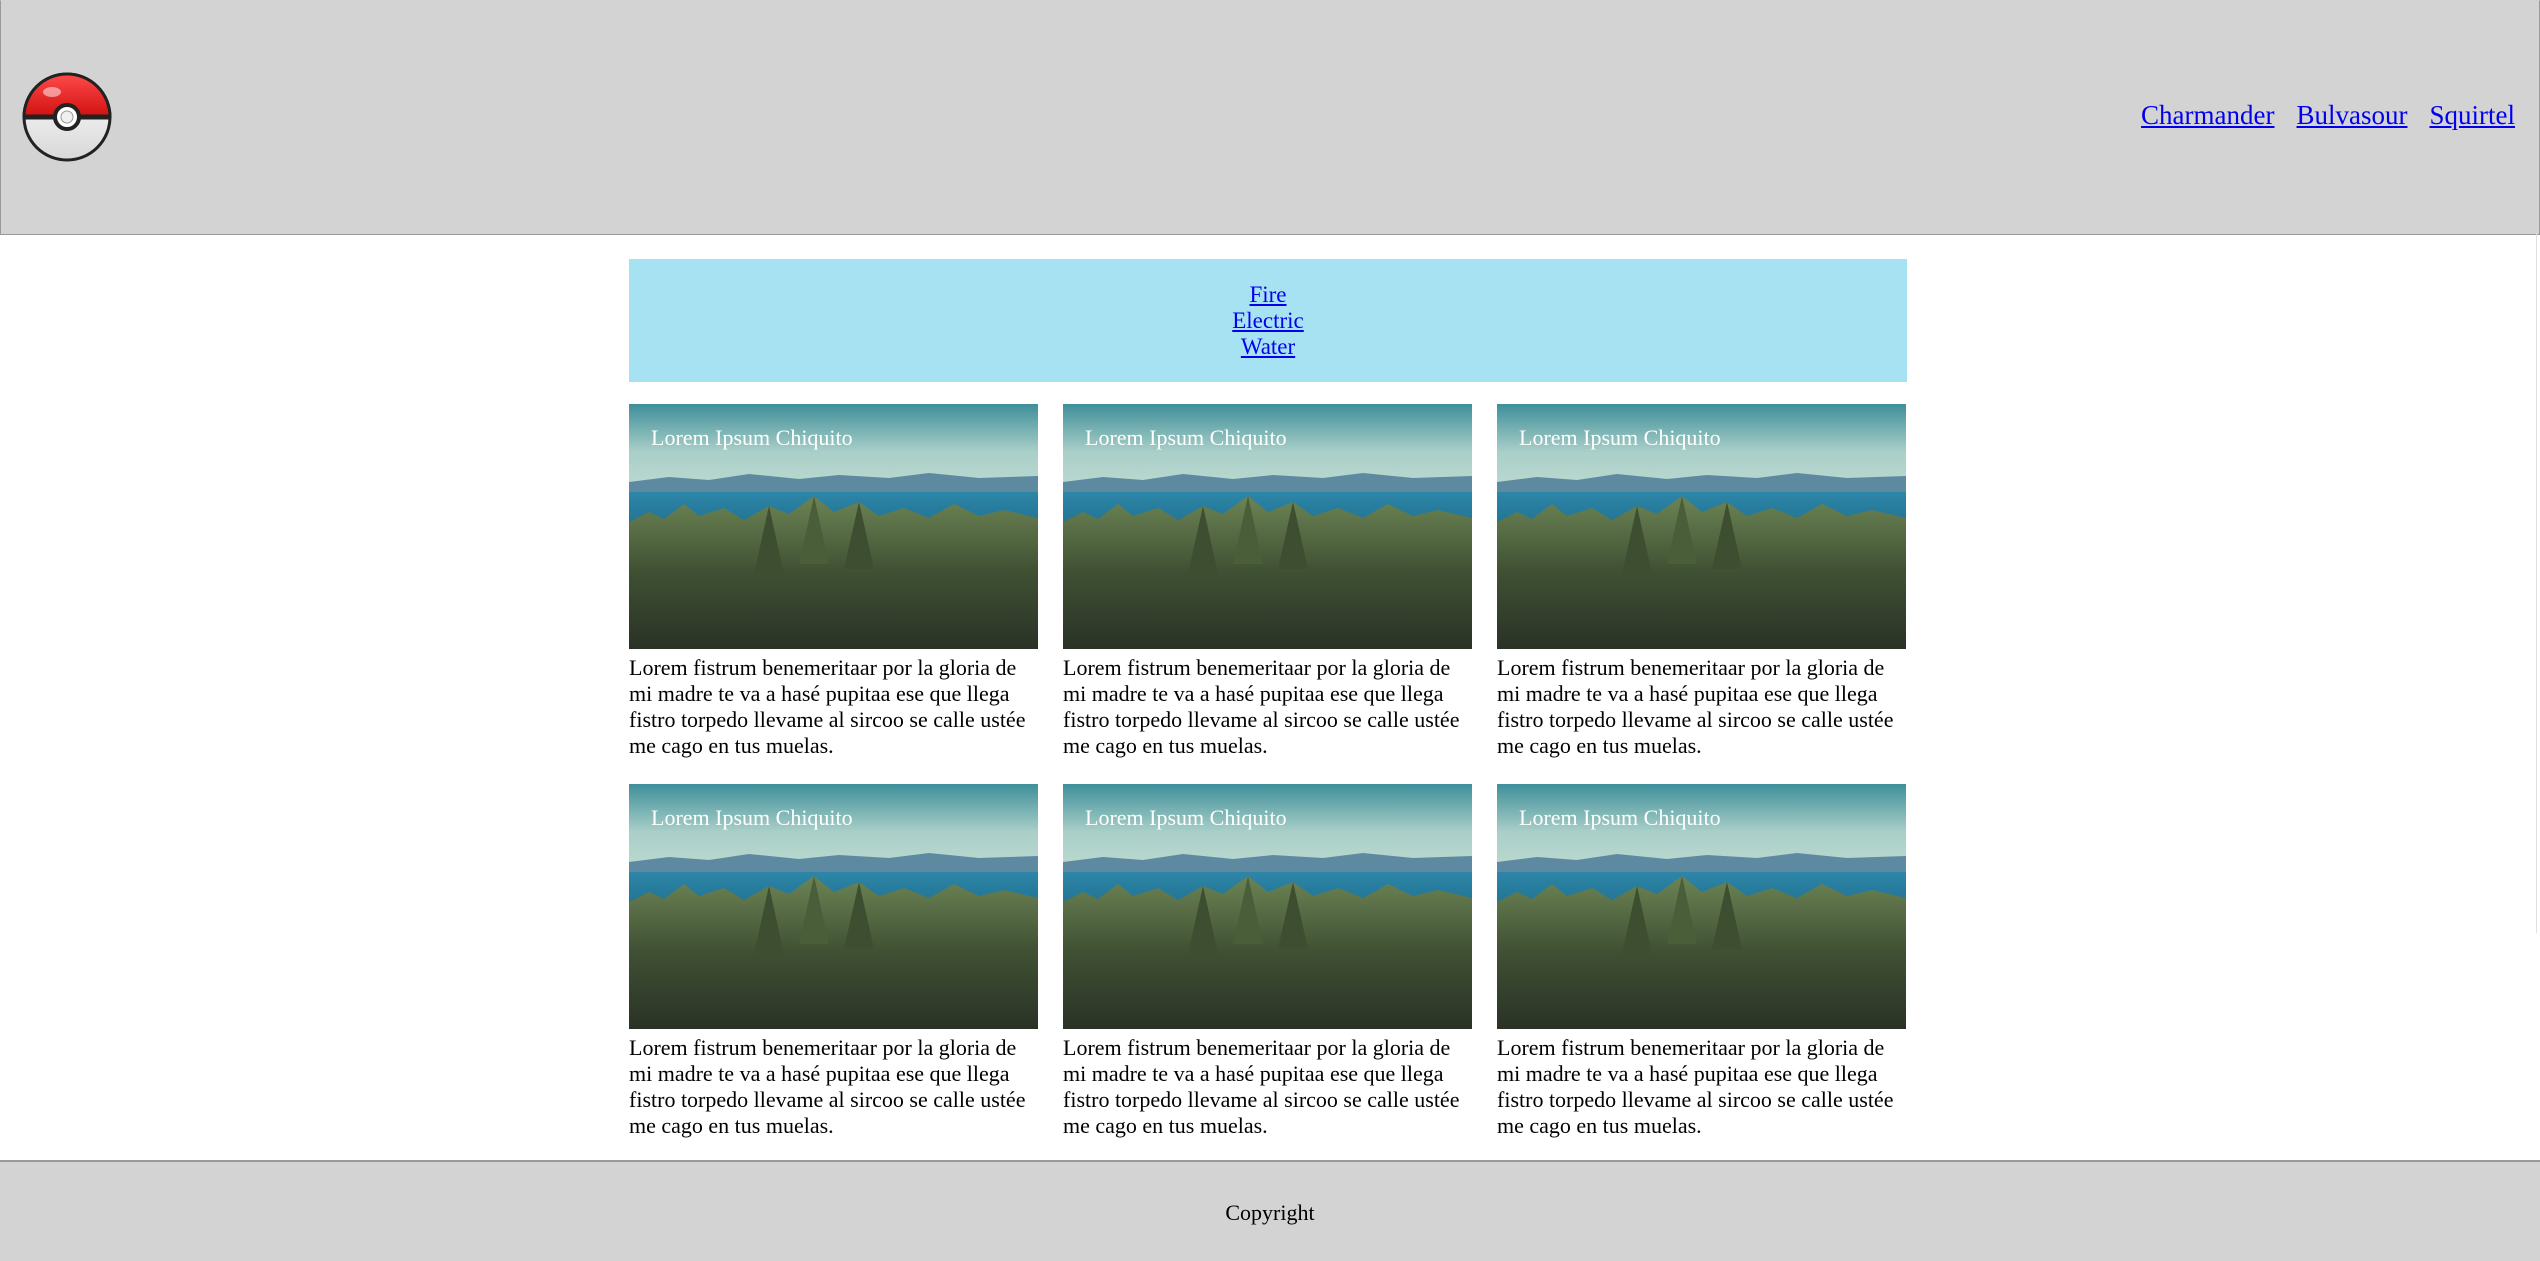 The image size is (2540, 1261). I want to click on main-nav: Charmander Bulvasour Squirtel, so click(2328, 115).